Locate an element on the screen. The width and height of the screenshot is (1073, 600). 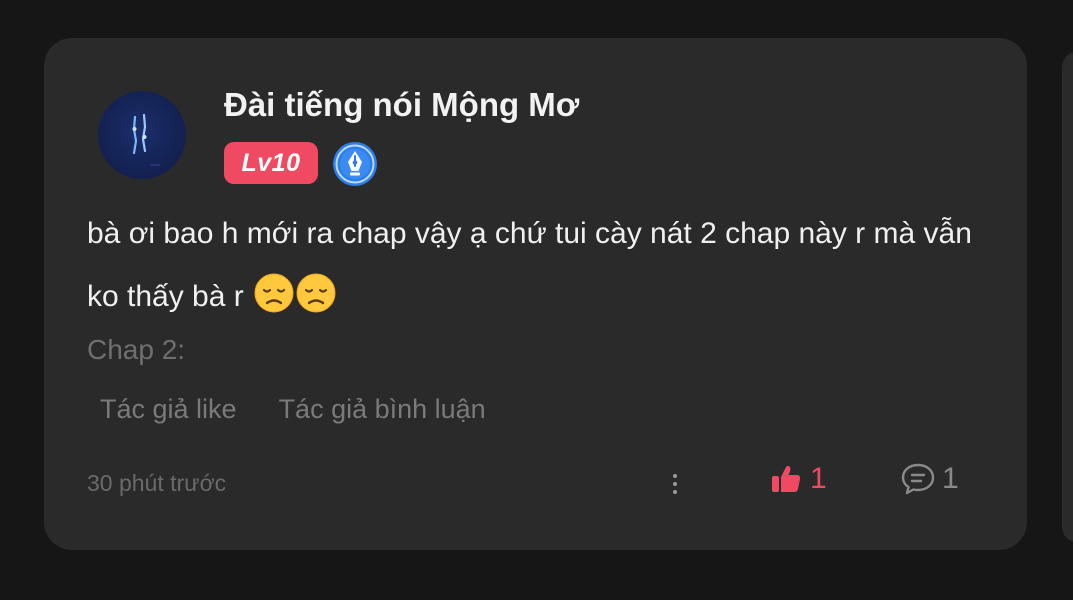
avatar is located at coordinates (142, 135).